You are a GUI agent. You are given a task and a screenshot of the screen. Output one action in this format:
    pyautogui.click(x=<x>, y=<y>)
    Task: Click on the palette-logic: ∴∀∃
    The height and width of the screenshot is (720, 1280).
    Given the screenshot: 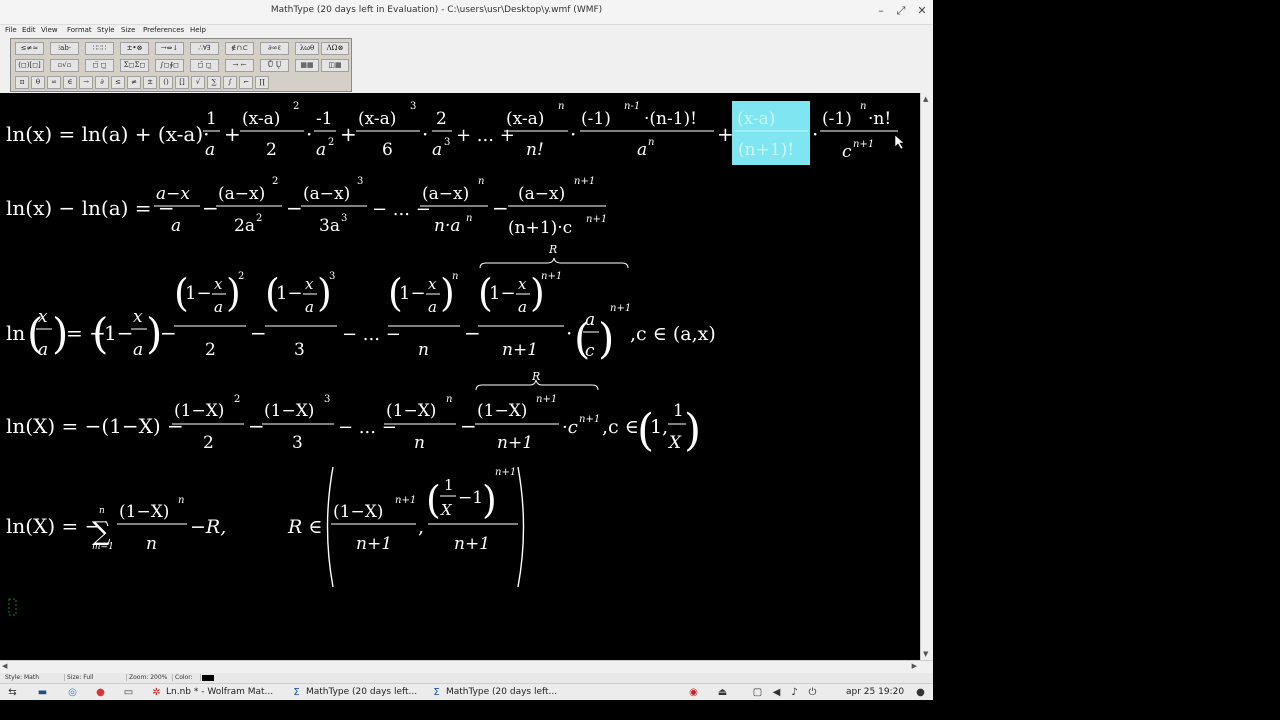 What is the action you would take?
    pyautogui.click(x=204, y=48)
    